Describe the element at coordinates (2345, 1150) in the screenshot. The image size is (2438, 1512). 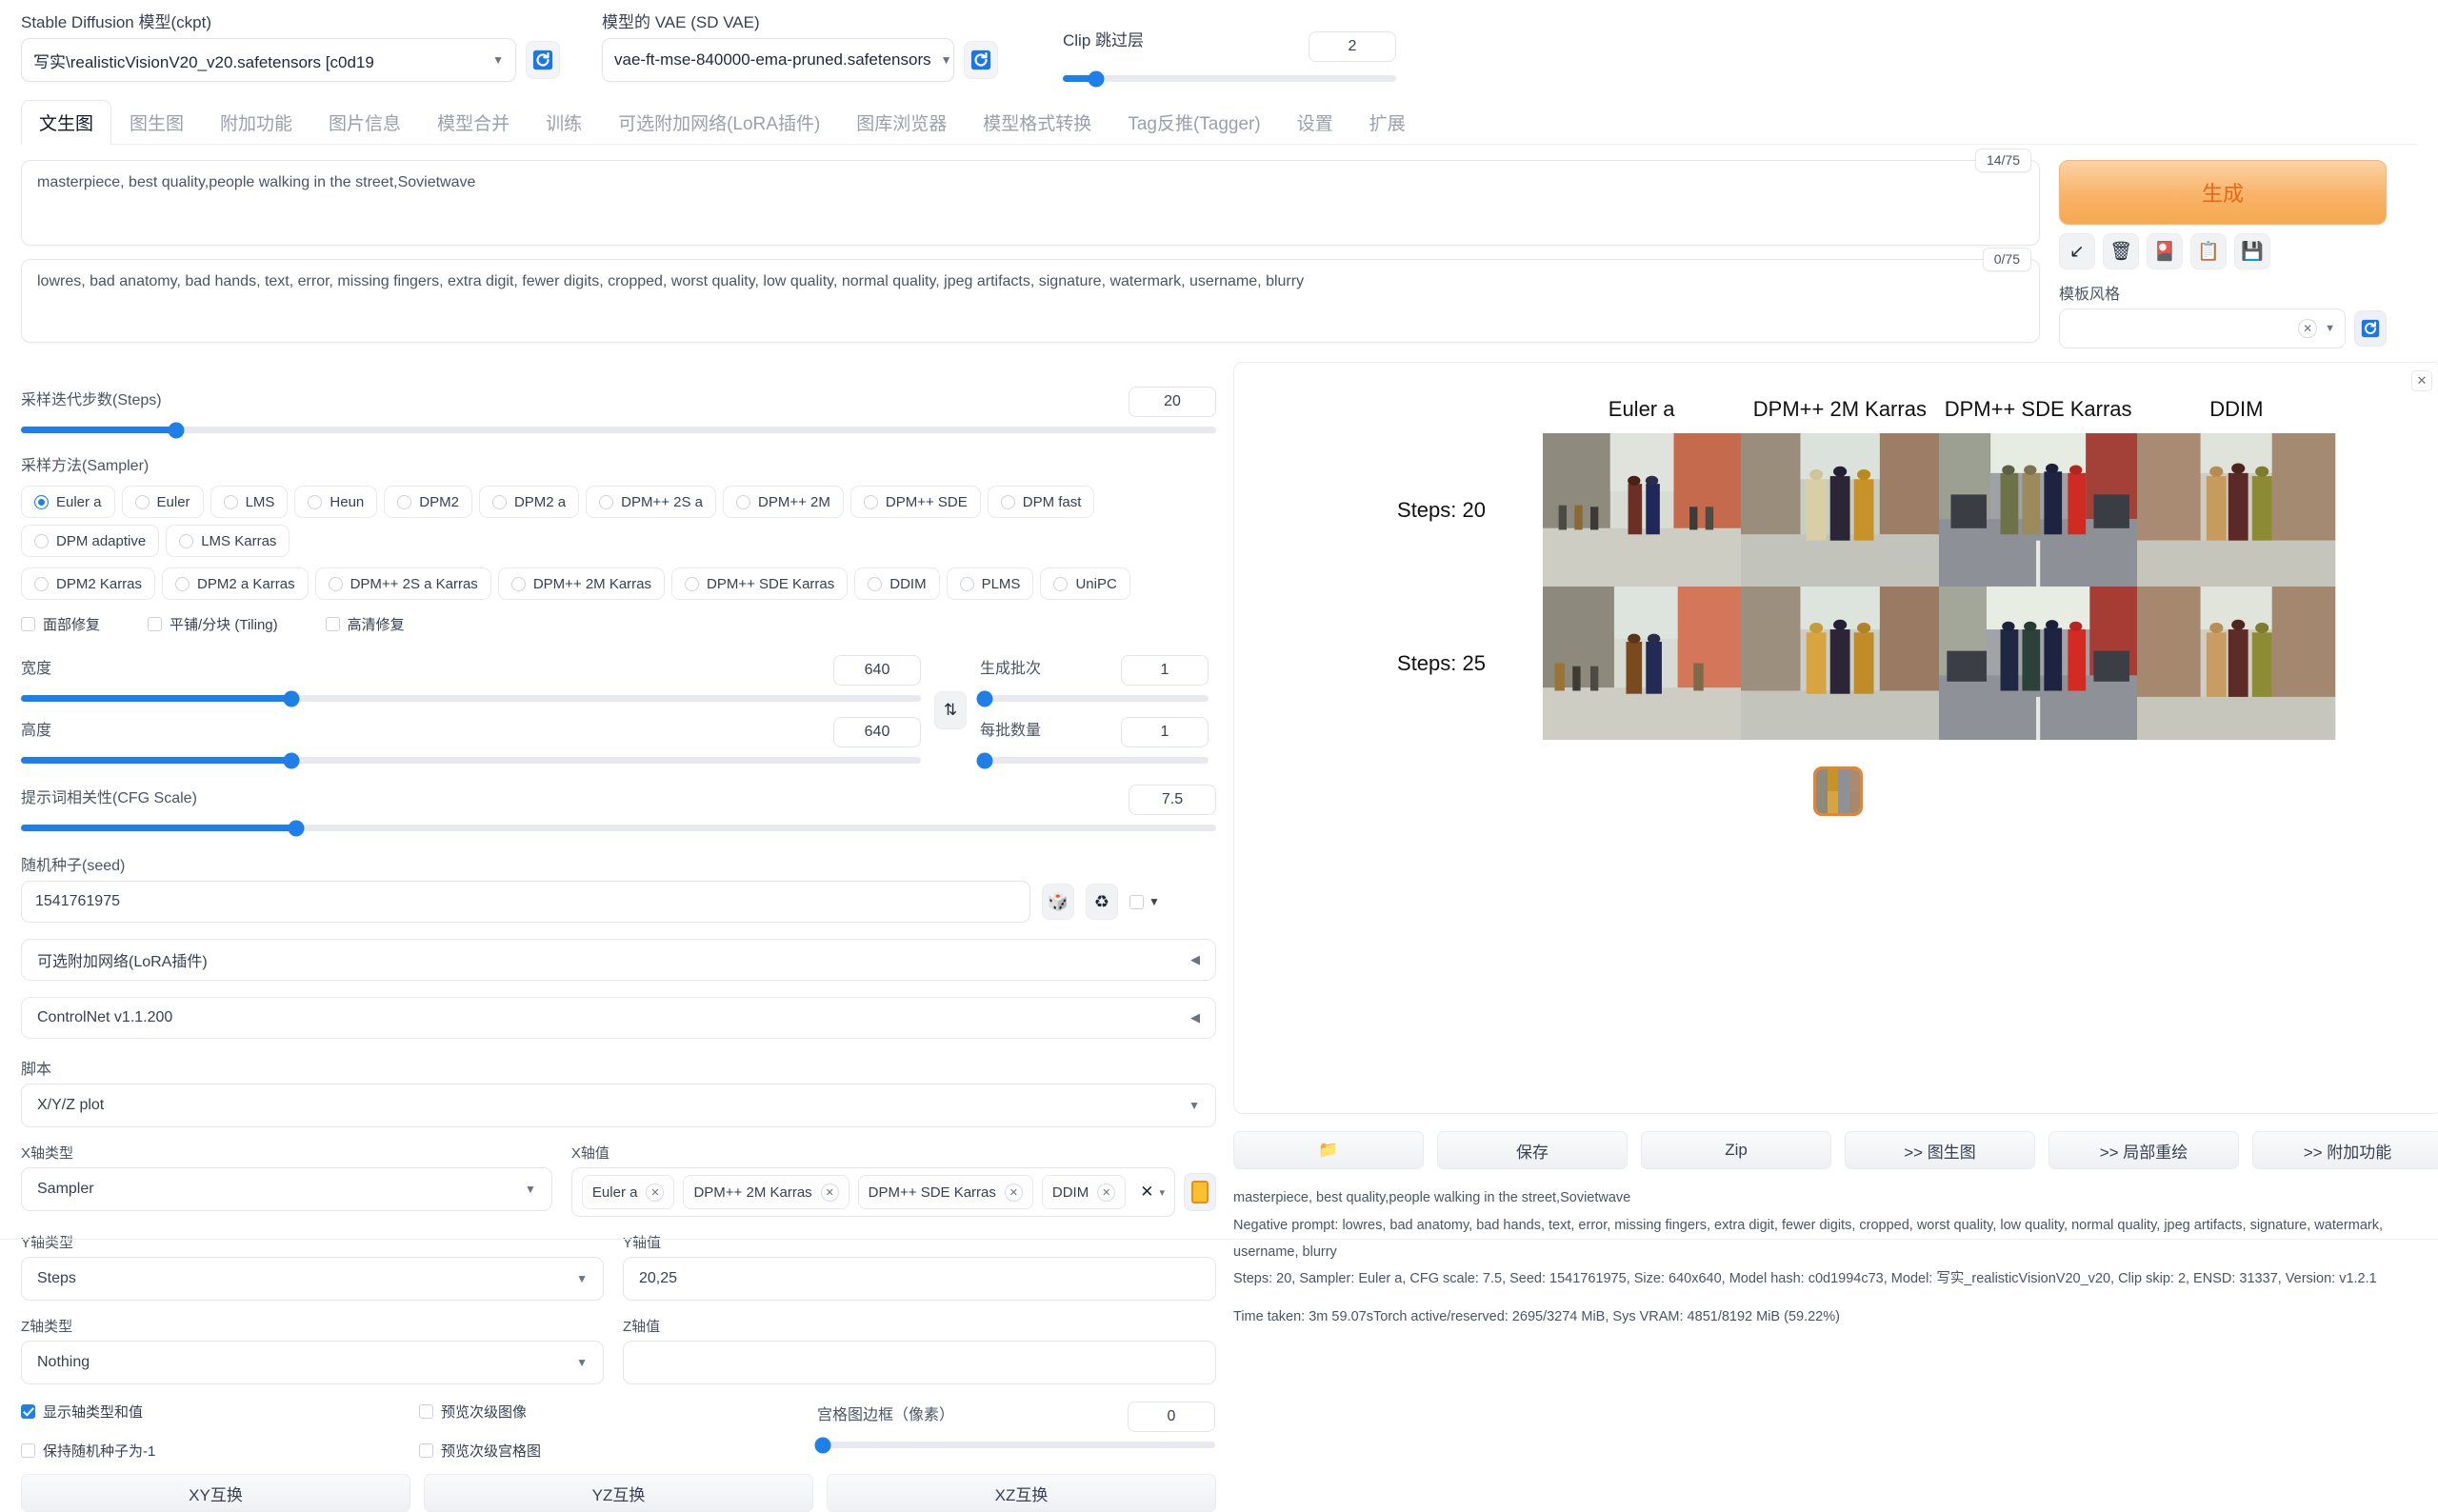
I see `send-to-extras-button: >> 附加功能` at that location.